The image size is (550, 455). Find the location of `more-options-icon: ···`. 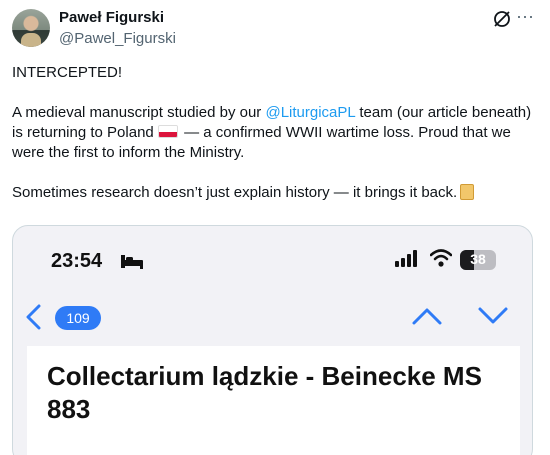

more-options-icon: ··· is located at coordinates (525, 16).